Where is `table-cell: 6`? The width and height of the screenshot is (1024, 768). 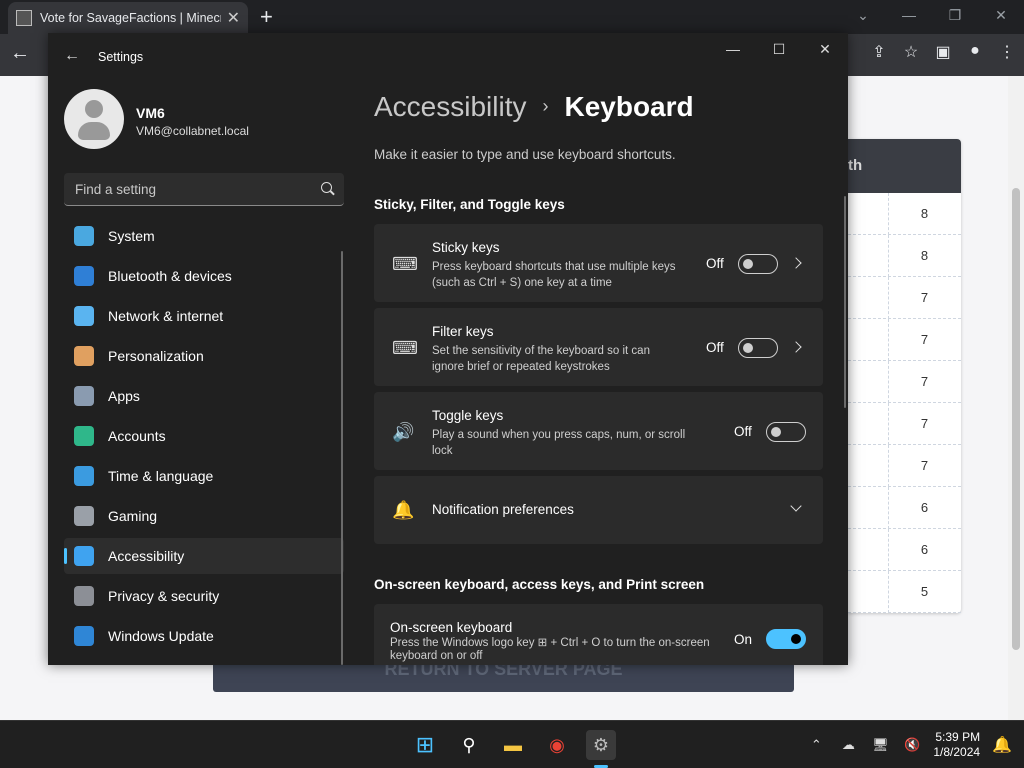
table-cell: 6 is located at coordinates (924, 550).